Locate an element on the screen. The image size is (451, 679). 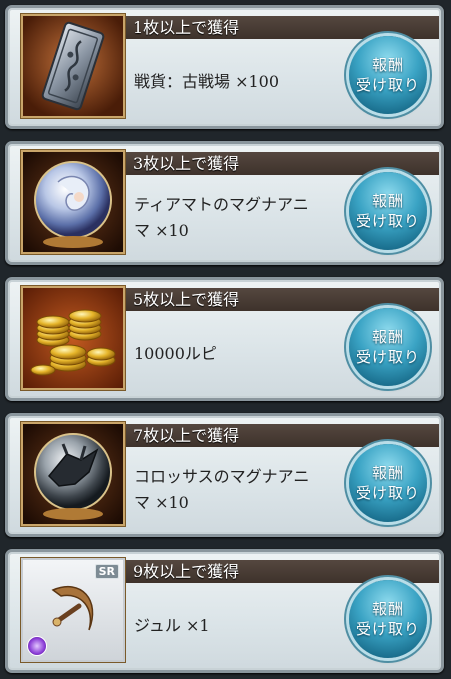
element-orb-icon is located at coordinates (37, 646).